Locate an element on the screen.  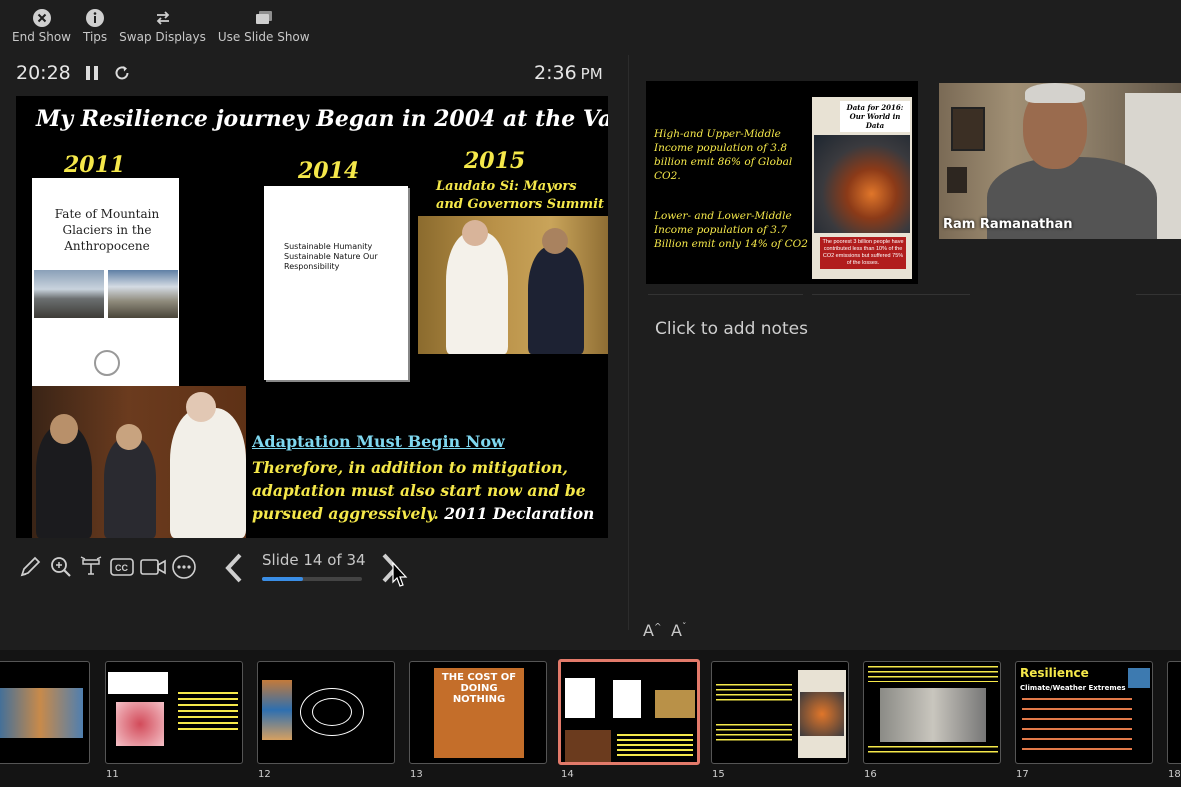
pope-benedict-head is located at coordinates (201, 407).